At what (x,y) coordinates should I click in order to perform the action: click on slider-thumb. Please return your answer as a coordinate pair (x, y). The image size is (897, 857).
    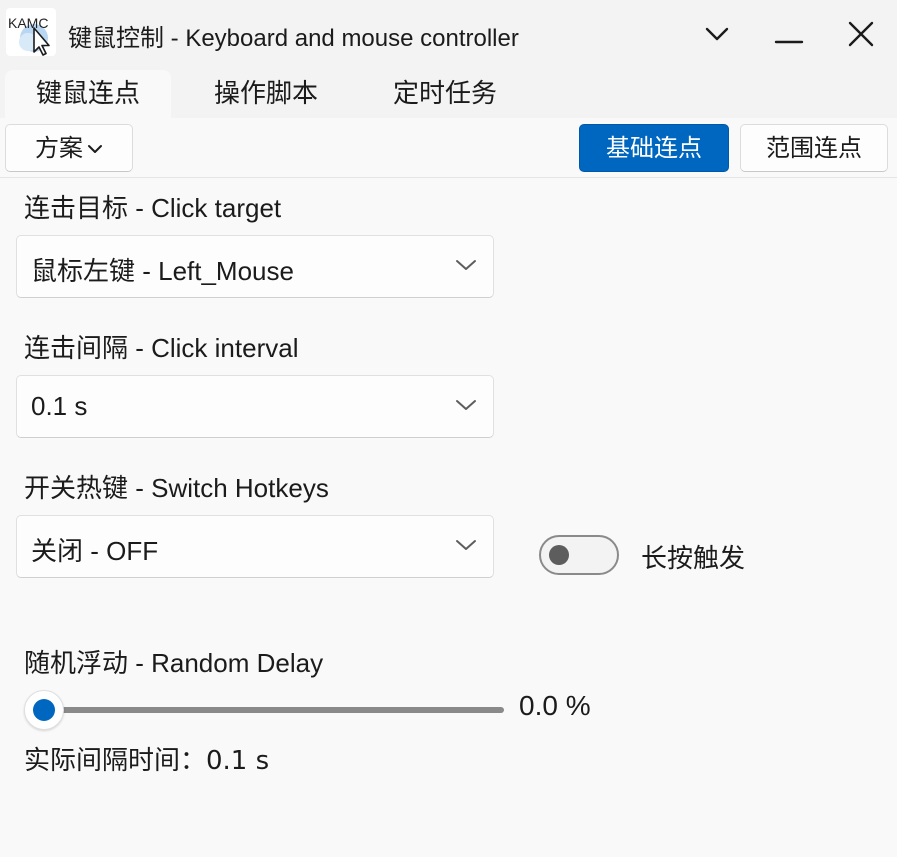
    Looking at the image, I should click on (44, 710).